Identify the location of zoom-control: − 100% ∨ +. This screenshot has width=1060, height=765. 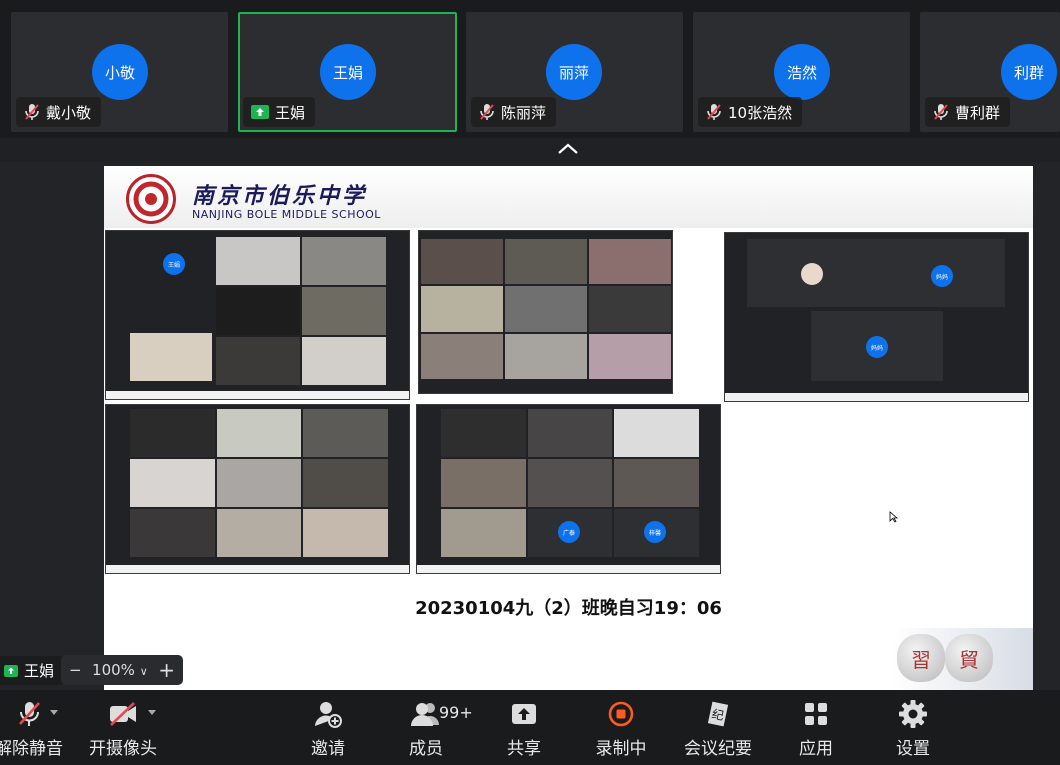
(122, 670).